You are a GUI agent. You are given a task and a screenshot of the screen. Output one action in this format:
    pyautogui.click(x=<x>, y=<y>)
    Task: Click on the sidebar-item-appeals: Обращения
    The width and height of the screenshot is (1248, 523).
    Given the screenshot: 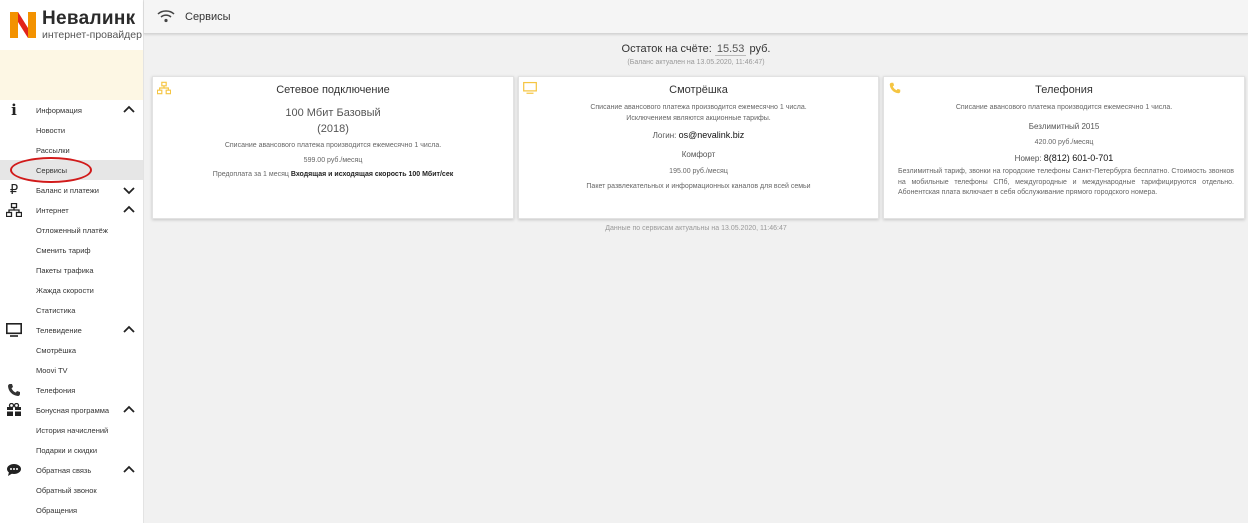 What is the action you would take?
    pyautogui.click(x=71, y=510)
    